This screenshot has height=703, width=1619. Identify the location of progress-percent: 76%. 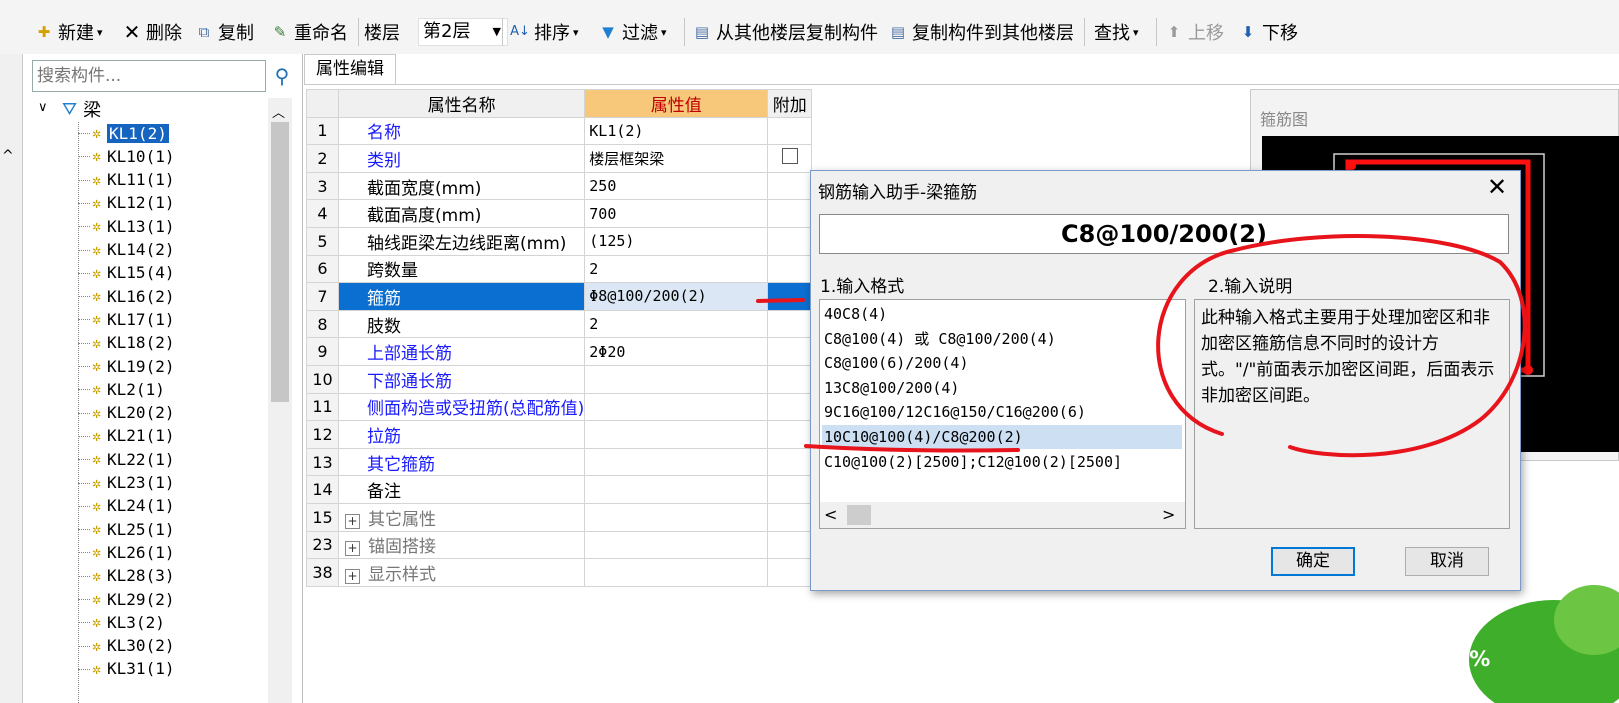
(1465, 659).